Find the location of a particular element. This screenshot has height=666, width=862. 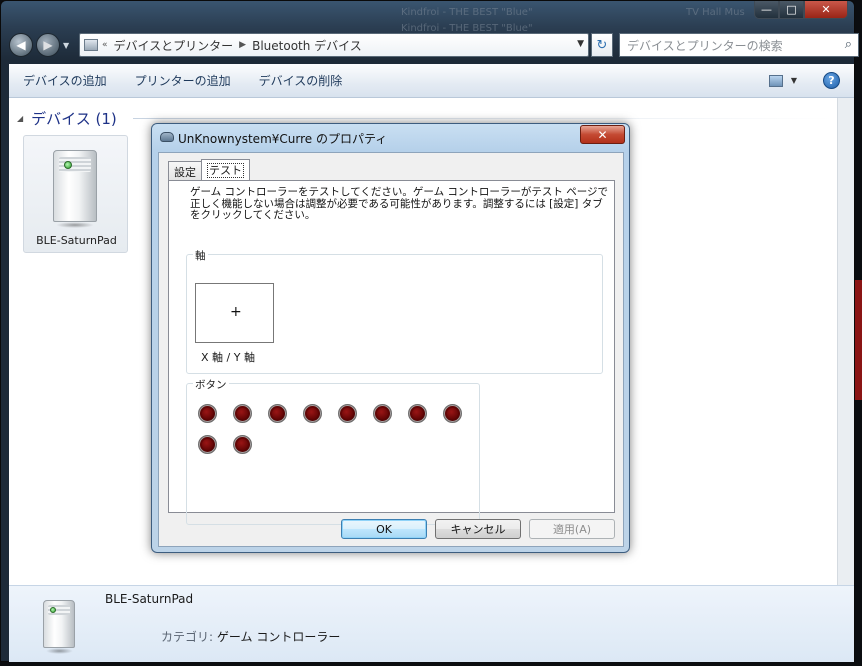

group-divider is located at coordinates (483, 118).